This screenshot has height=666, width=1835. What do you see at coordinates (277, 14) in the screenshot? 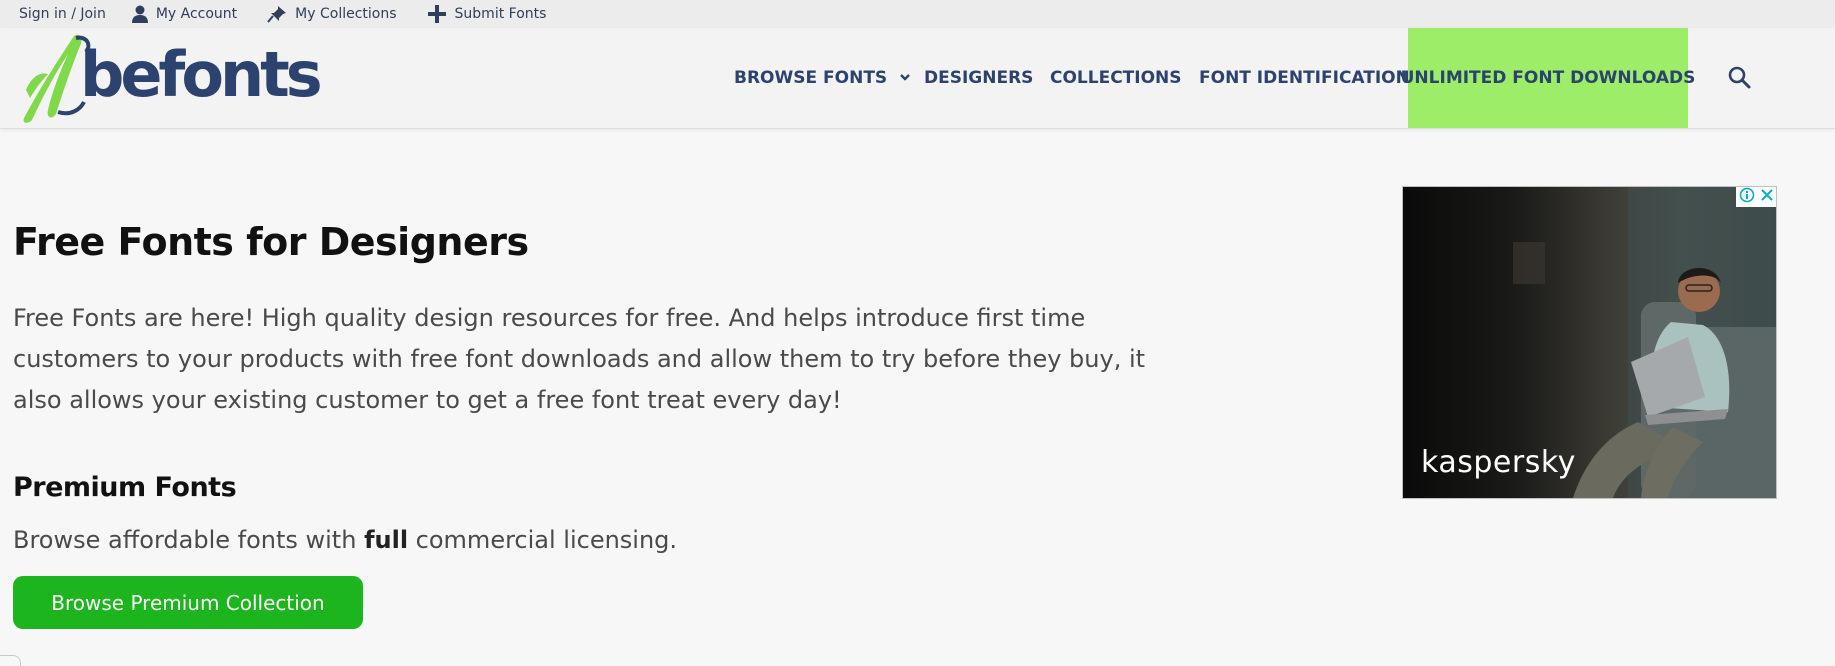
I see `pin-icon` at bounding box center [277, 14].